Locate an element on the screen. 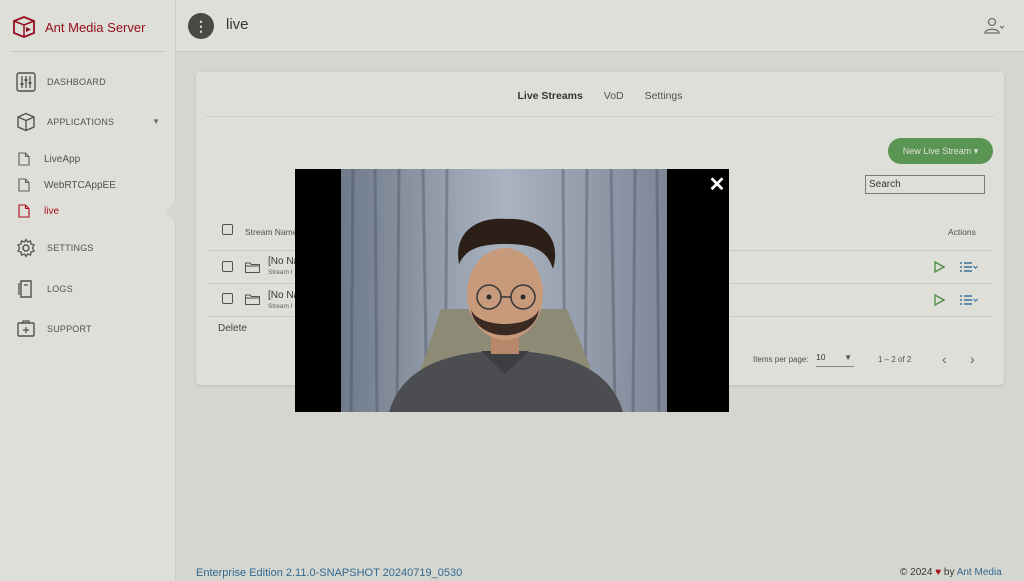  video-player is located at coordinates (504, 290).